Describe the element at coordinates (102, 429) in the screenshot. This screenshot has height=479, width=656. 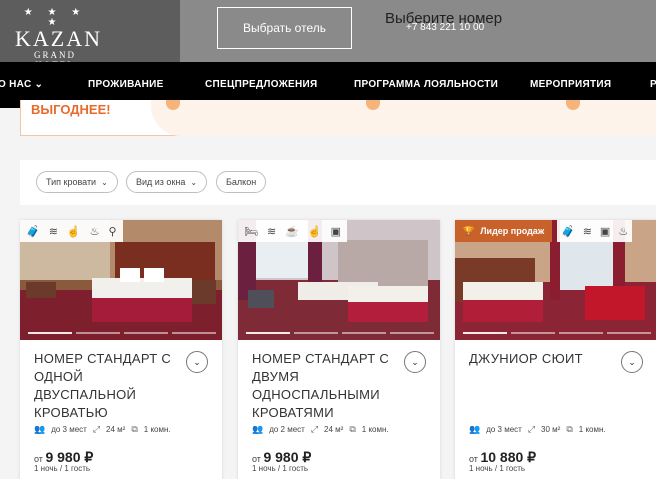
I see `room-meta: 👥 до 3 мест ⤢ 24 м² ⧉ 1 комн.` at that location.